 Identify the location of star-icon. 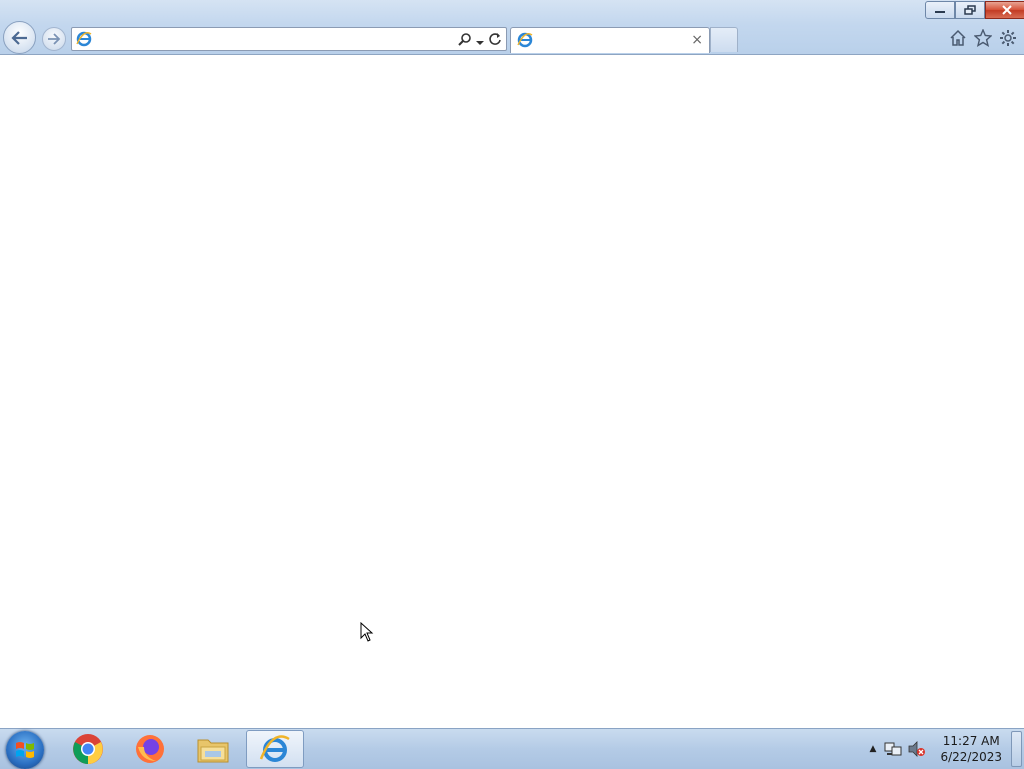
(983, 38).